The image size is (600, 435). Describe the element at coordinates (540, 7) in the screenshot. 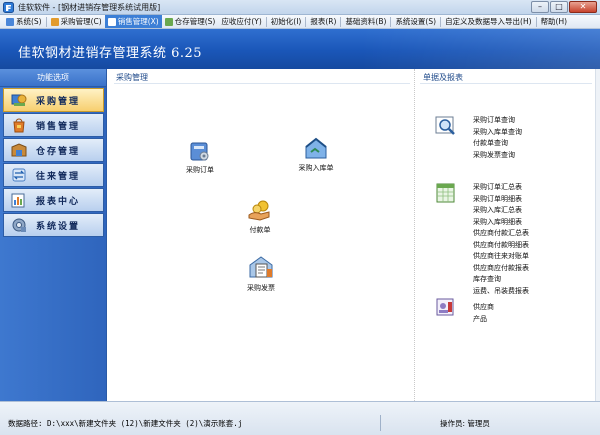

I see `minimize-button: –` at that location.